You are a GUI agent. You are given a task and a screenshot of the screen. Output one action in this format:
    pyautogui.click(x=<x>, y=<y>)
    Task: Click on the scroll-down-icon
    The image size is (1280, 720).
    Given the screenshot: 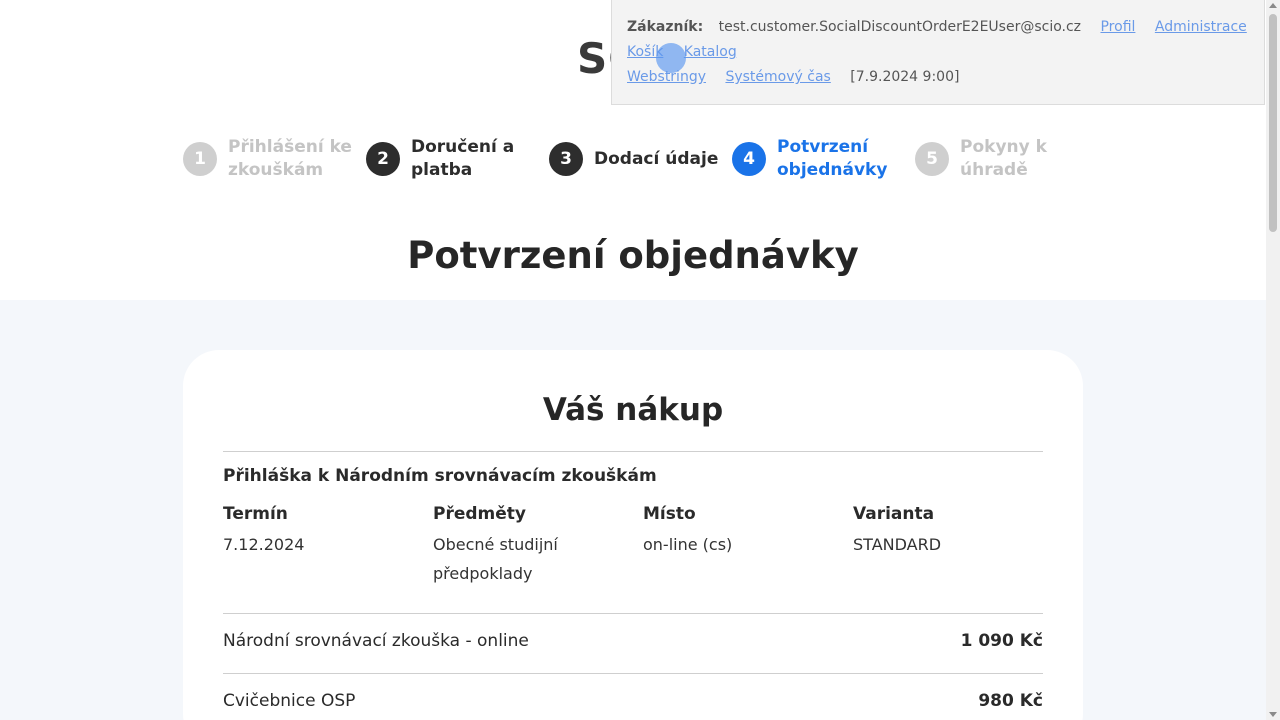 What is the action you would take?
    pyautogui.click(x=1273, y=714)
    